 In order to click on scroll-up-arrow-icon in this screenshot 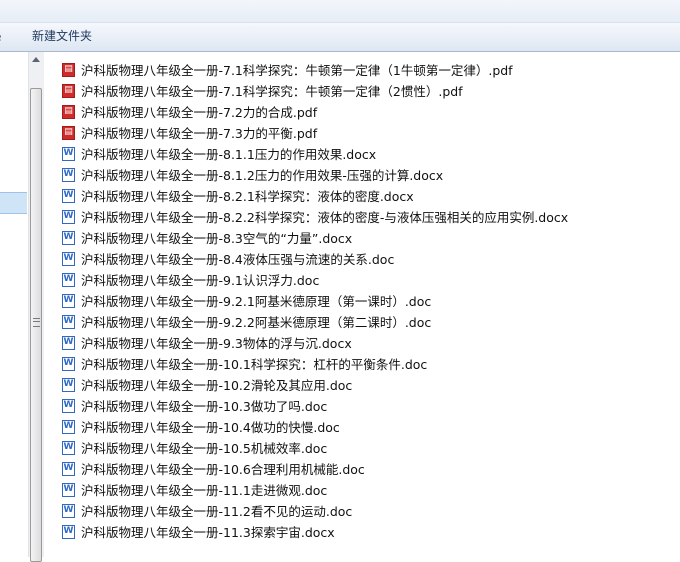, I will do `click(36, 59)`.